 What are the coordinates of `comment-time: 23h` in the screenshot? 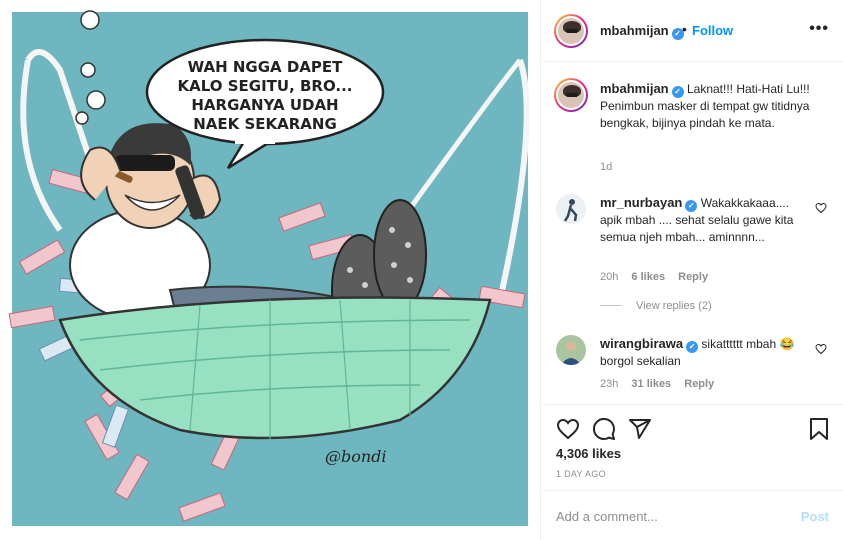 It's located at (609, 384).